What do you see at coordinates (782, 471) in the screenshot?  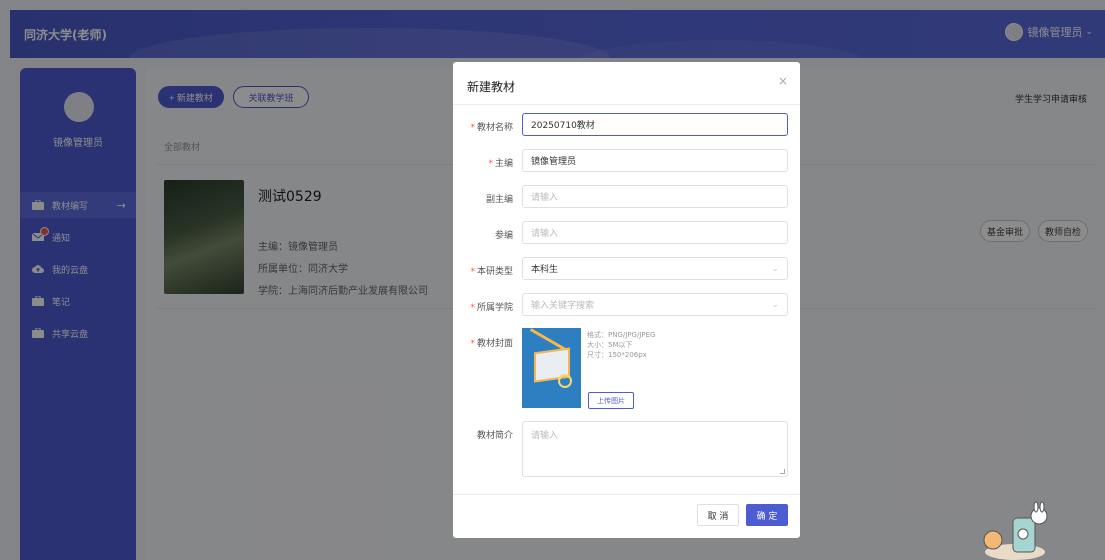 I see `resize-handle` at bounding box center [782, 471].